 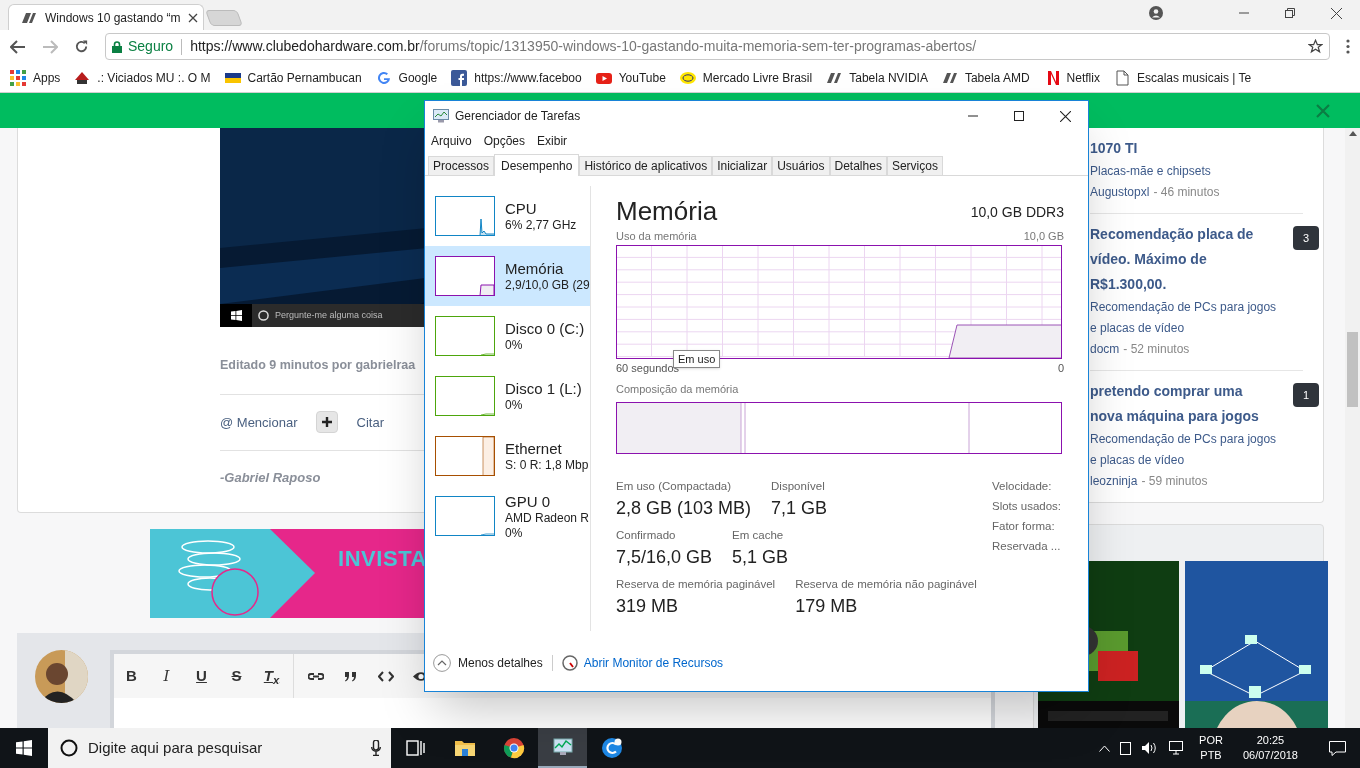 I want to click on tab-title: Windows 10 gastando “m, so click(x=113, y=18).